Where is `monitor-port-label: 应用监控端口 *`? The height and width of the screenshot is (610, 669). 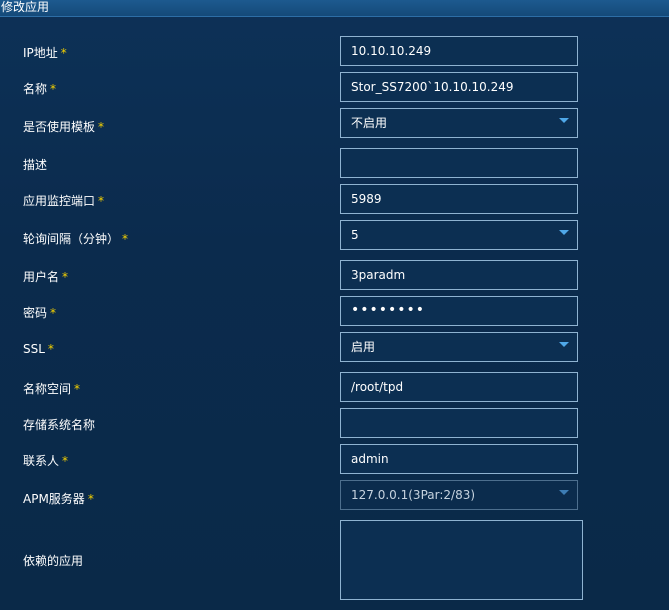 monitor-port-label: 应用监控端口 * is located at coordinates (63, 200).